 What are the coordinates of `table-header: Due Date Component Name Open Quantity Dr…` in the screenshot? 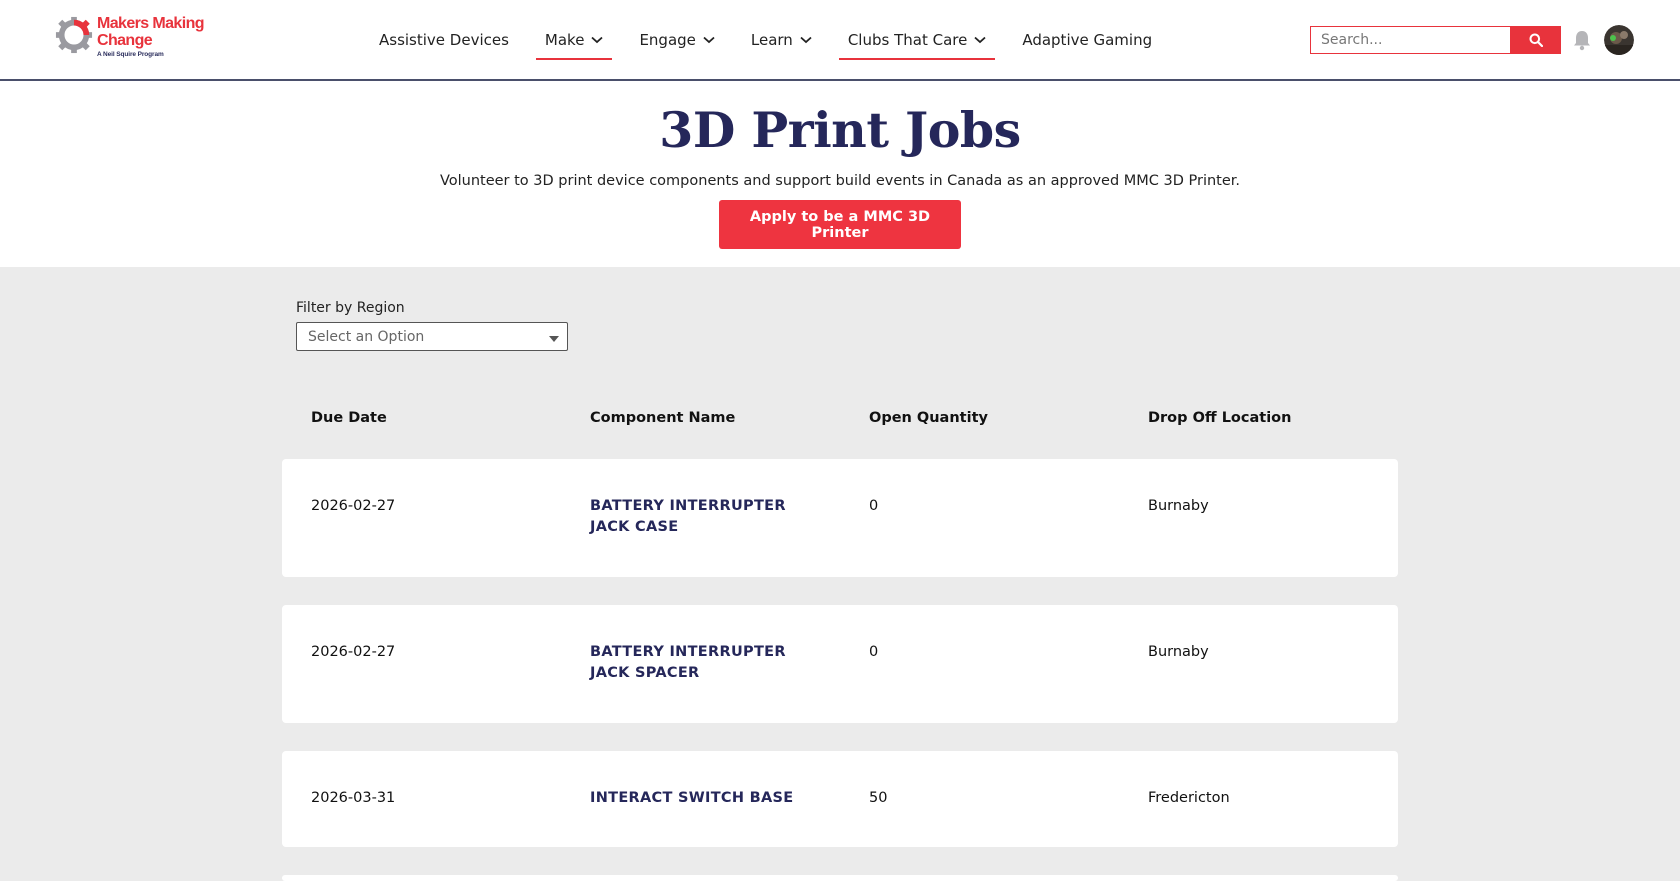 It's located at (840, 420).